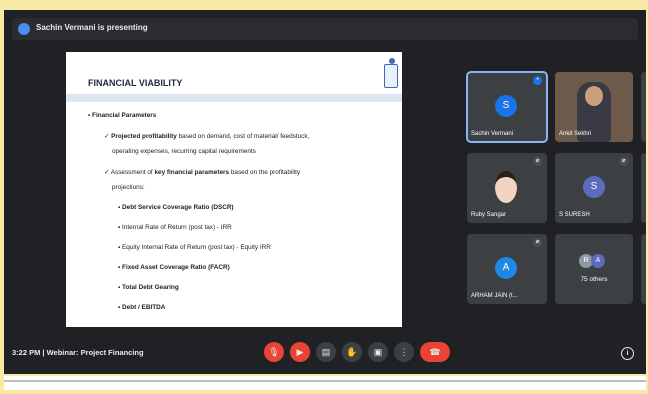 This screenshot has width=648, height=394. What do you see at coordinates (392, 61) in the screenshot?
I see `slide-logo-dot` at bounding box center [392, 61].